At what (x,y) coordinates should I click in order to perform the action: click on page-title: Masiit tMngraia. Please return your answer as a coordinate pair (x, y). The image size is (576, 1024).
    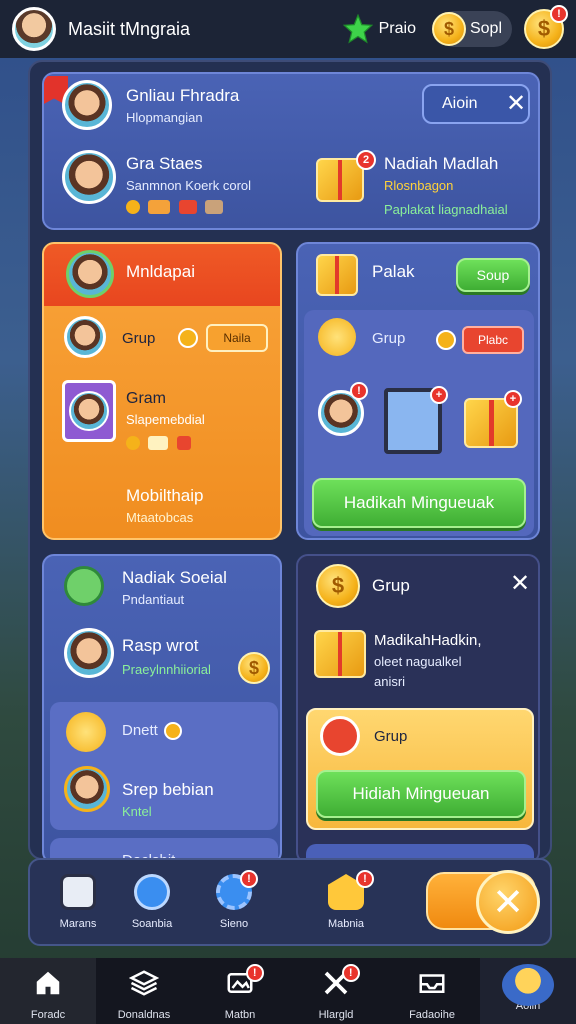
    Looking at the image, I should click on (129, 28).